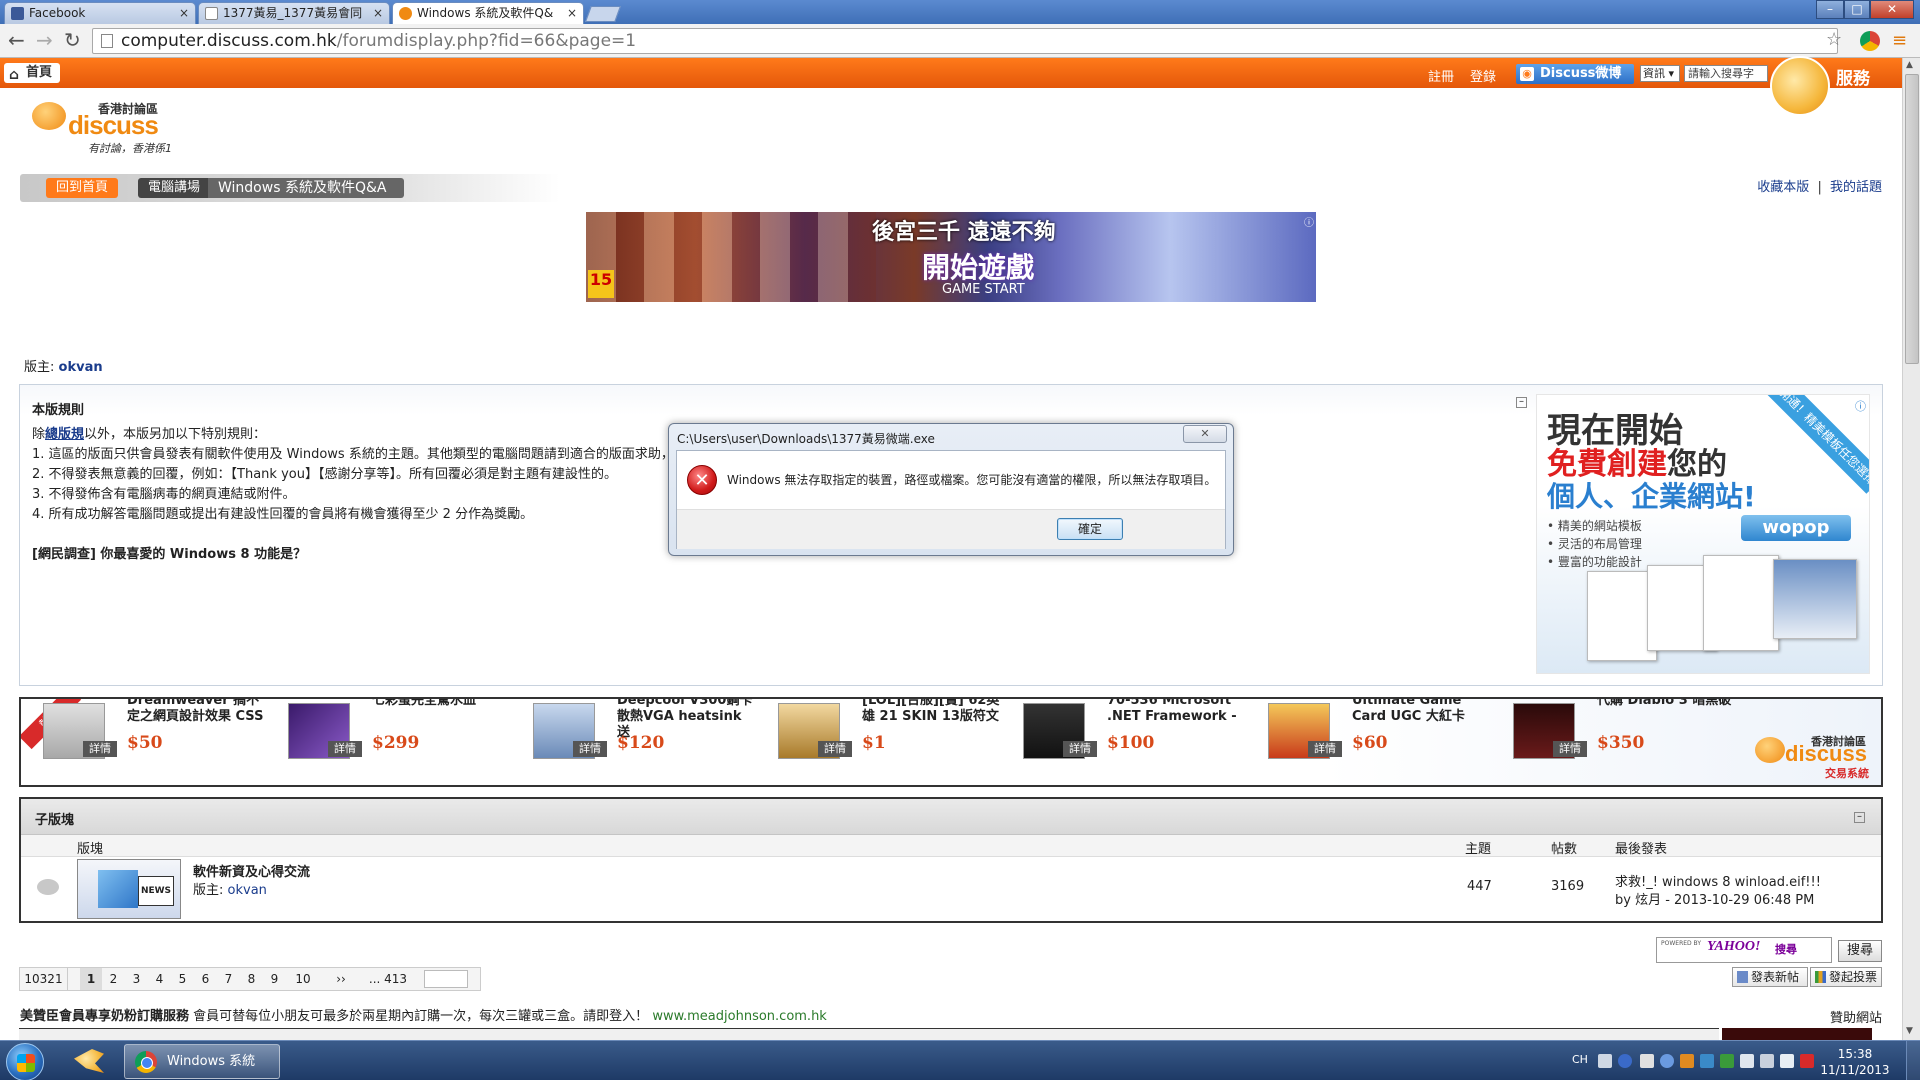  Describe the element at coordinates (603, 14) in the screenshot. I see `new-tab-button` at that location.